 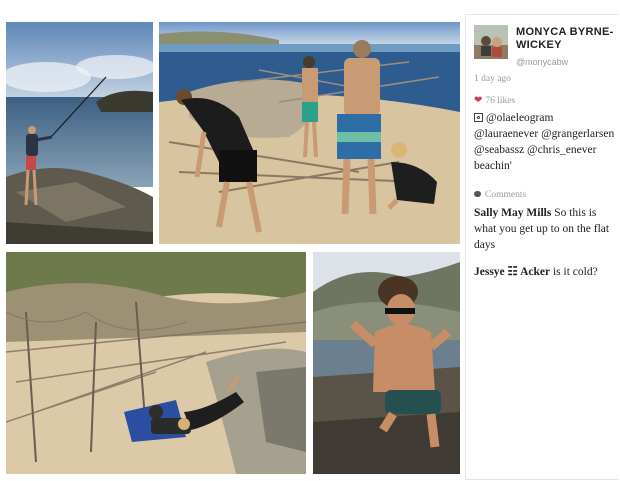 What do you see at coordinates (492, 79) in the screenshot?
I see `post-time: 1 day ago` at bounding box center [492, 79].